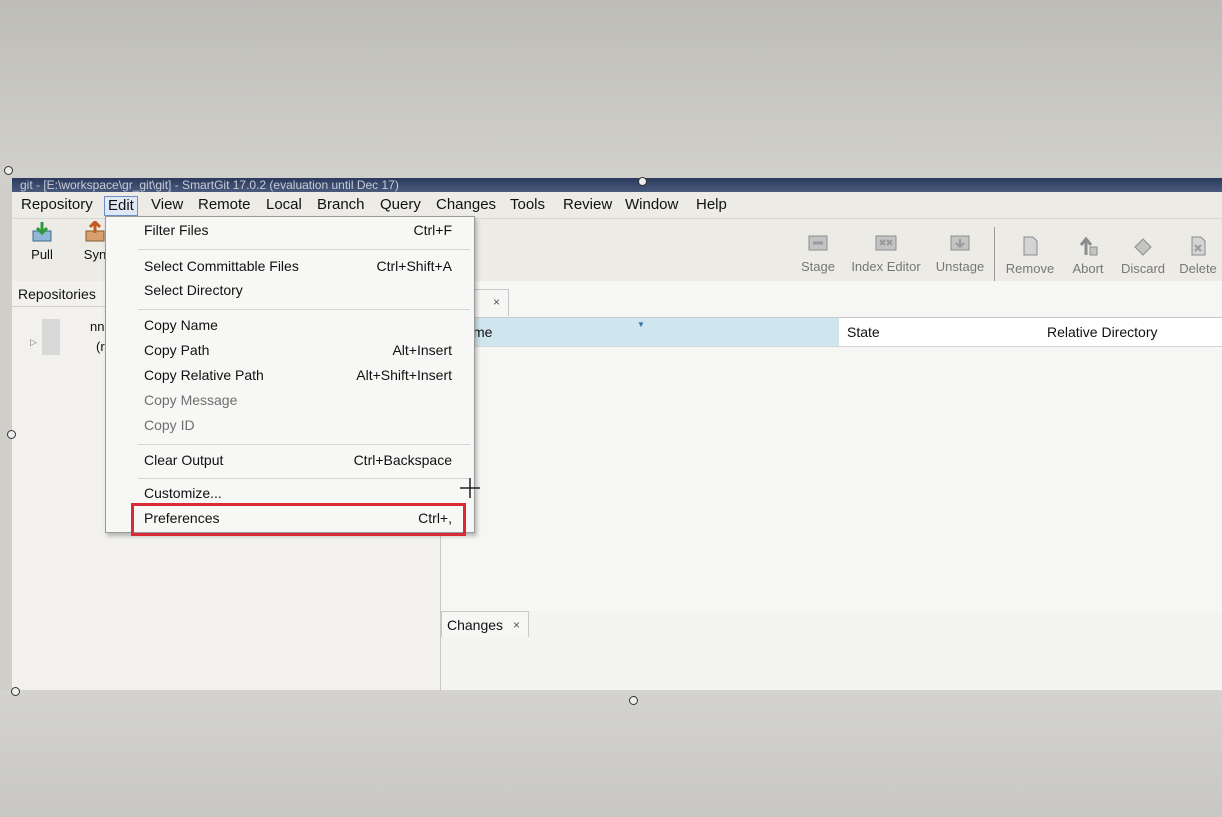 Image resolution: width=1222 pixels, height=817 pixels. What do you see at coordinates (298, 350) in the screenshot?
I see `menu-item-copy-path: Copy Path Alt+Insert` at bounding box center [298, 350].